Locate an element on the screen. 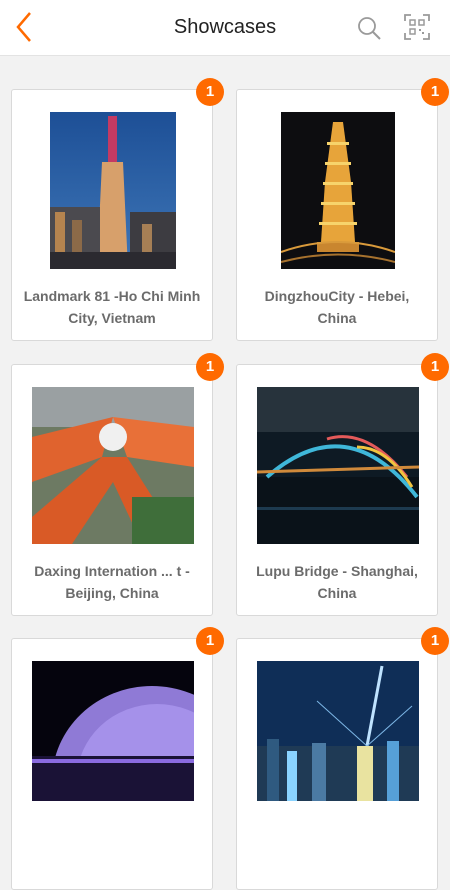 The width and height of the screenshot is (450, 890). search-icon is located at coordinates (369, 28).